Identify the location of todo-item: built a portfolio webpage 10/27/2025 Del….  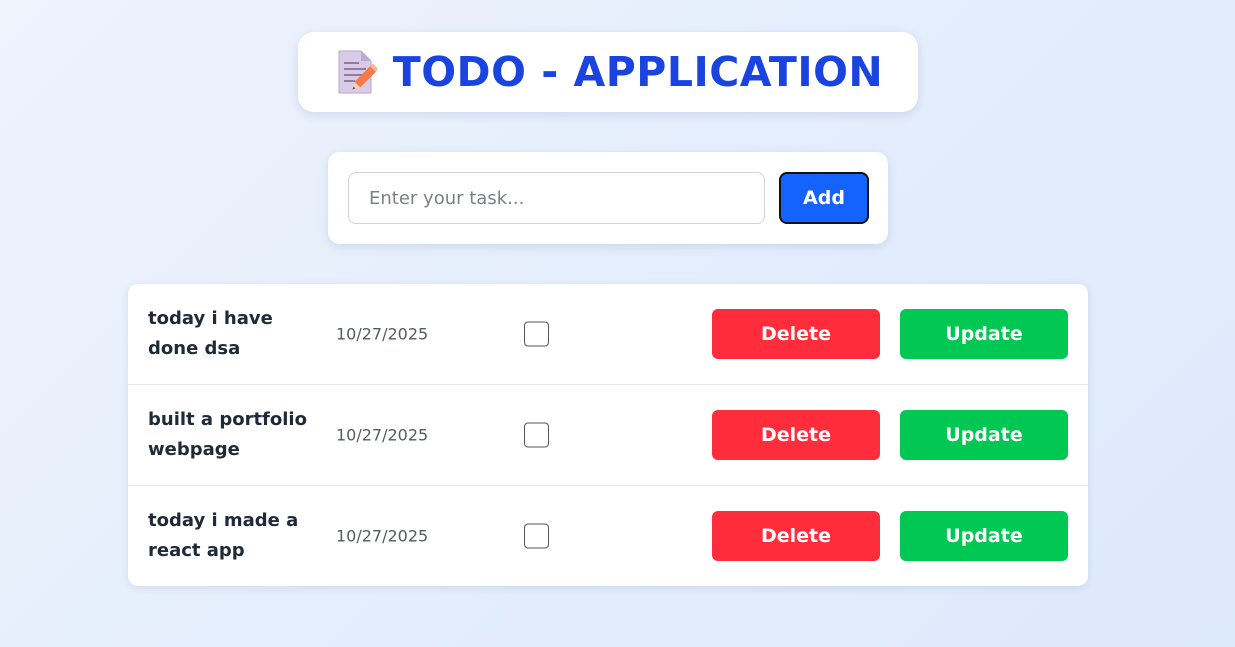
(608, 435).